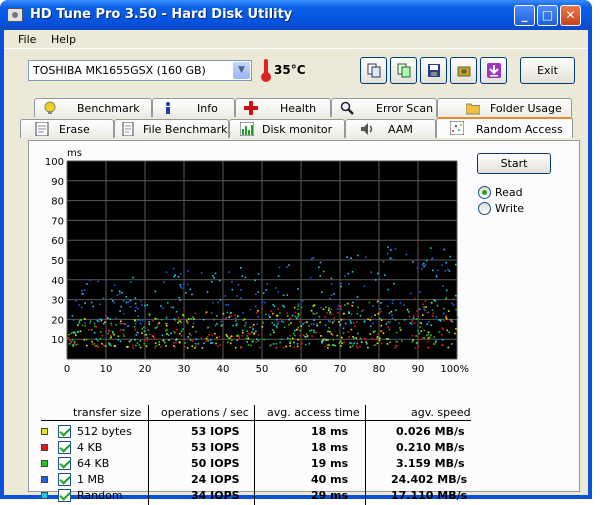 This screenshot has width=600, height=505. Describe the element at coordinates (301, 369) in the screenshot. I see `x-tick-label: 60` at that location.